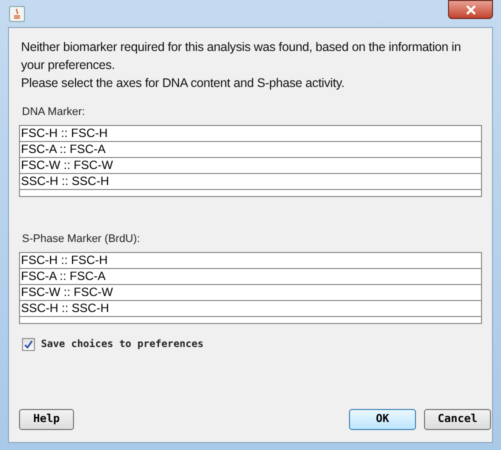 This screenshot has height=450, width=501. Describe the element at coordinates (457, 419) in the screenshot. I see `cancel-button: Cancel` at that location.